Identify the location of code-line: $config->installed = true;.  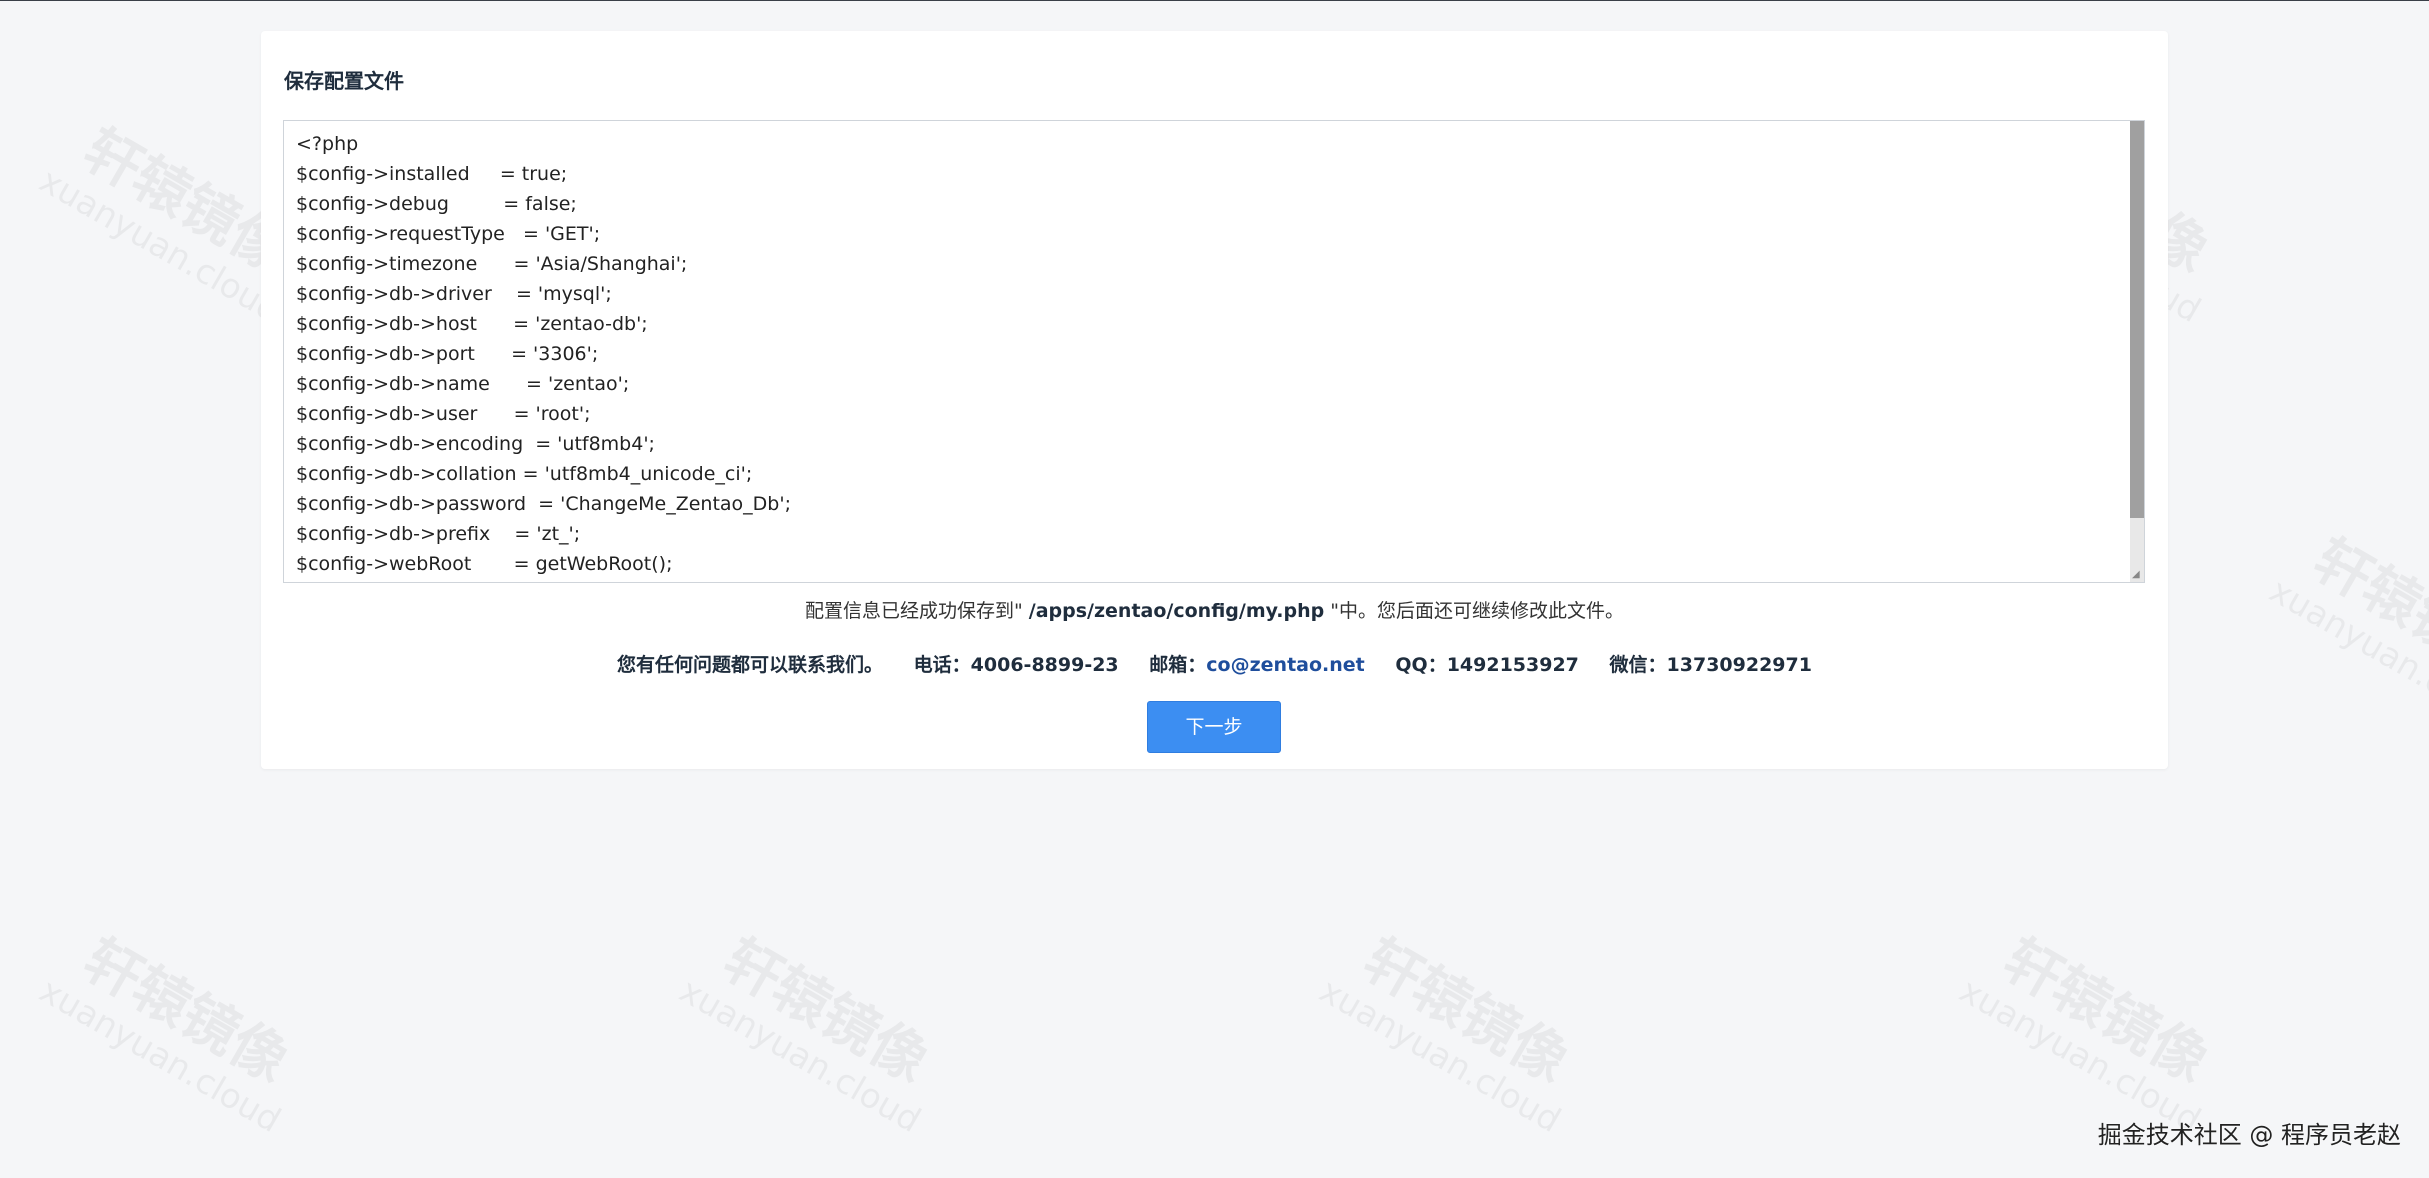
(432, 174).